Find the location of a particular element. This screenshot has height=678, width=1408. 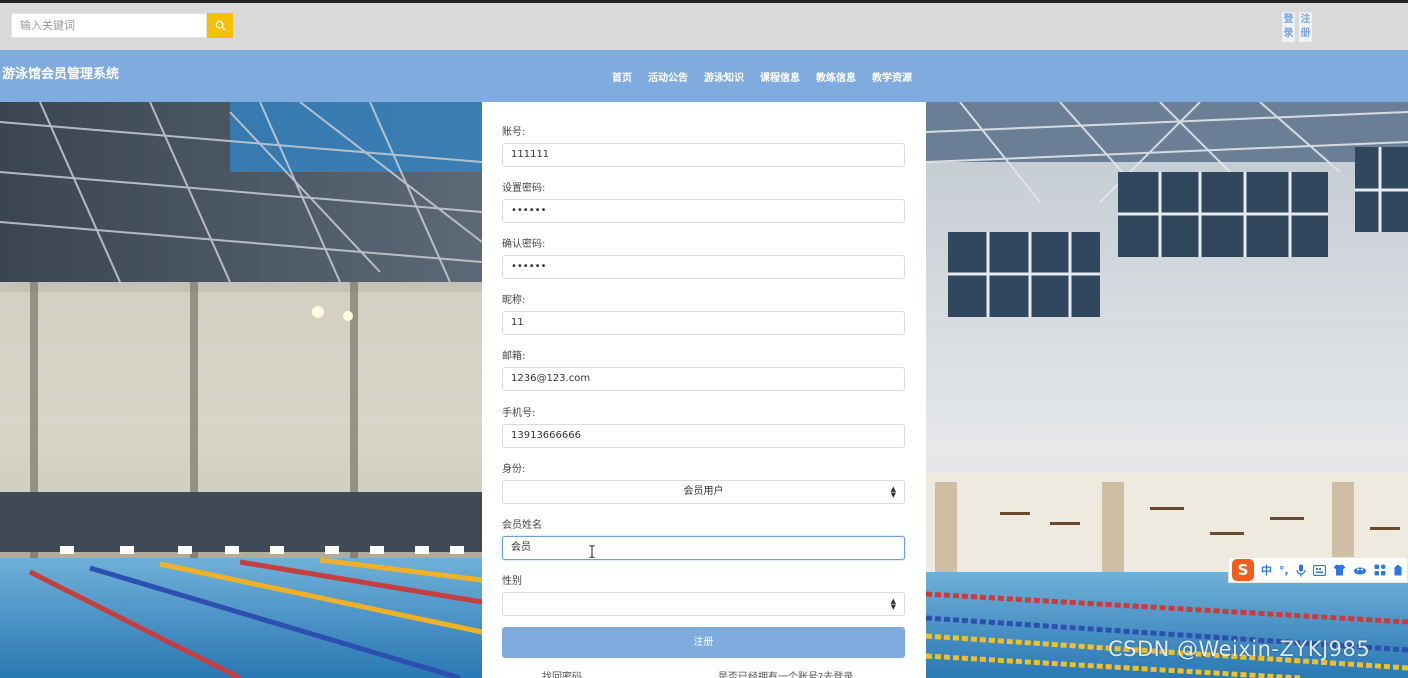

main-nav: 首页 活动公告 游泳知识 课程信息 教练信息 教学资源 is located at coordinates (770, 76).